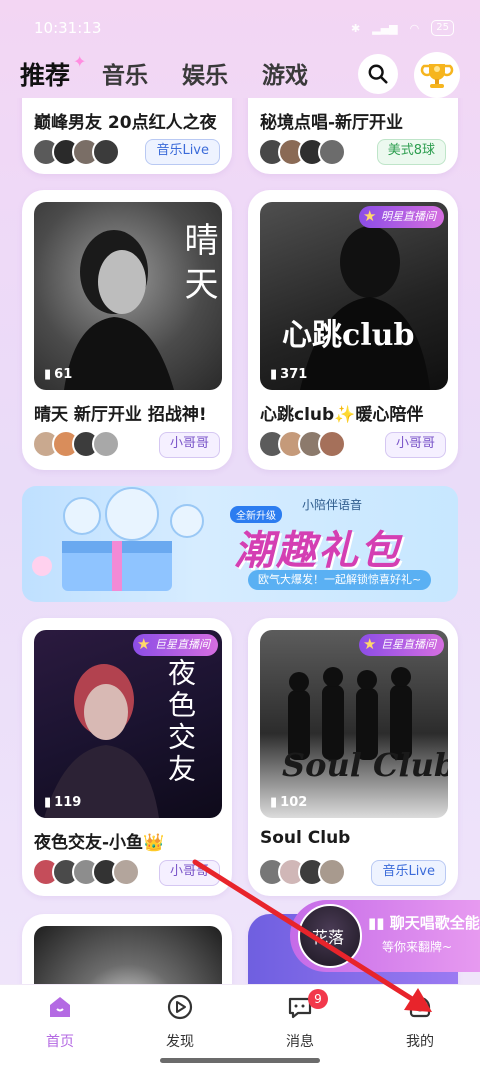 This screenshot has height=1072, width=480. Describe the element at coordinates (402, 28) in the screenshot. I see `status-icons: ✱ ▂▄▆ ◠ 25` at that location.